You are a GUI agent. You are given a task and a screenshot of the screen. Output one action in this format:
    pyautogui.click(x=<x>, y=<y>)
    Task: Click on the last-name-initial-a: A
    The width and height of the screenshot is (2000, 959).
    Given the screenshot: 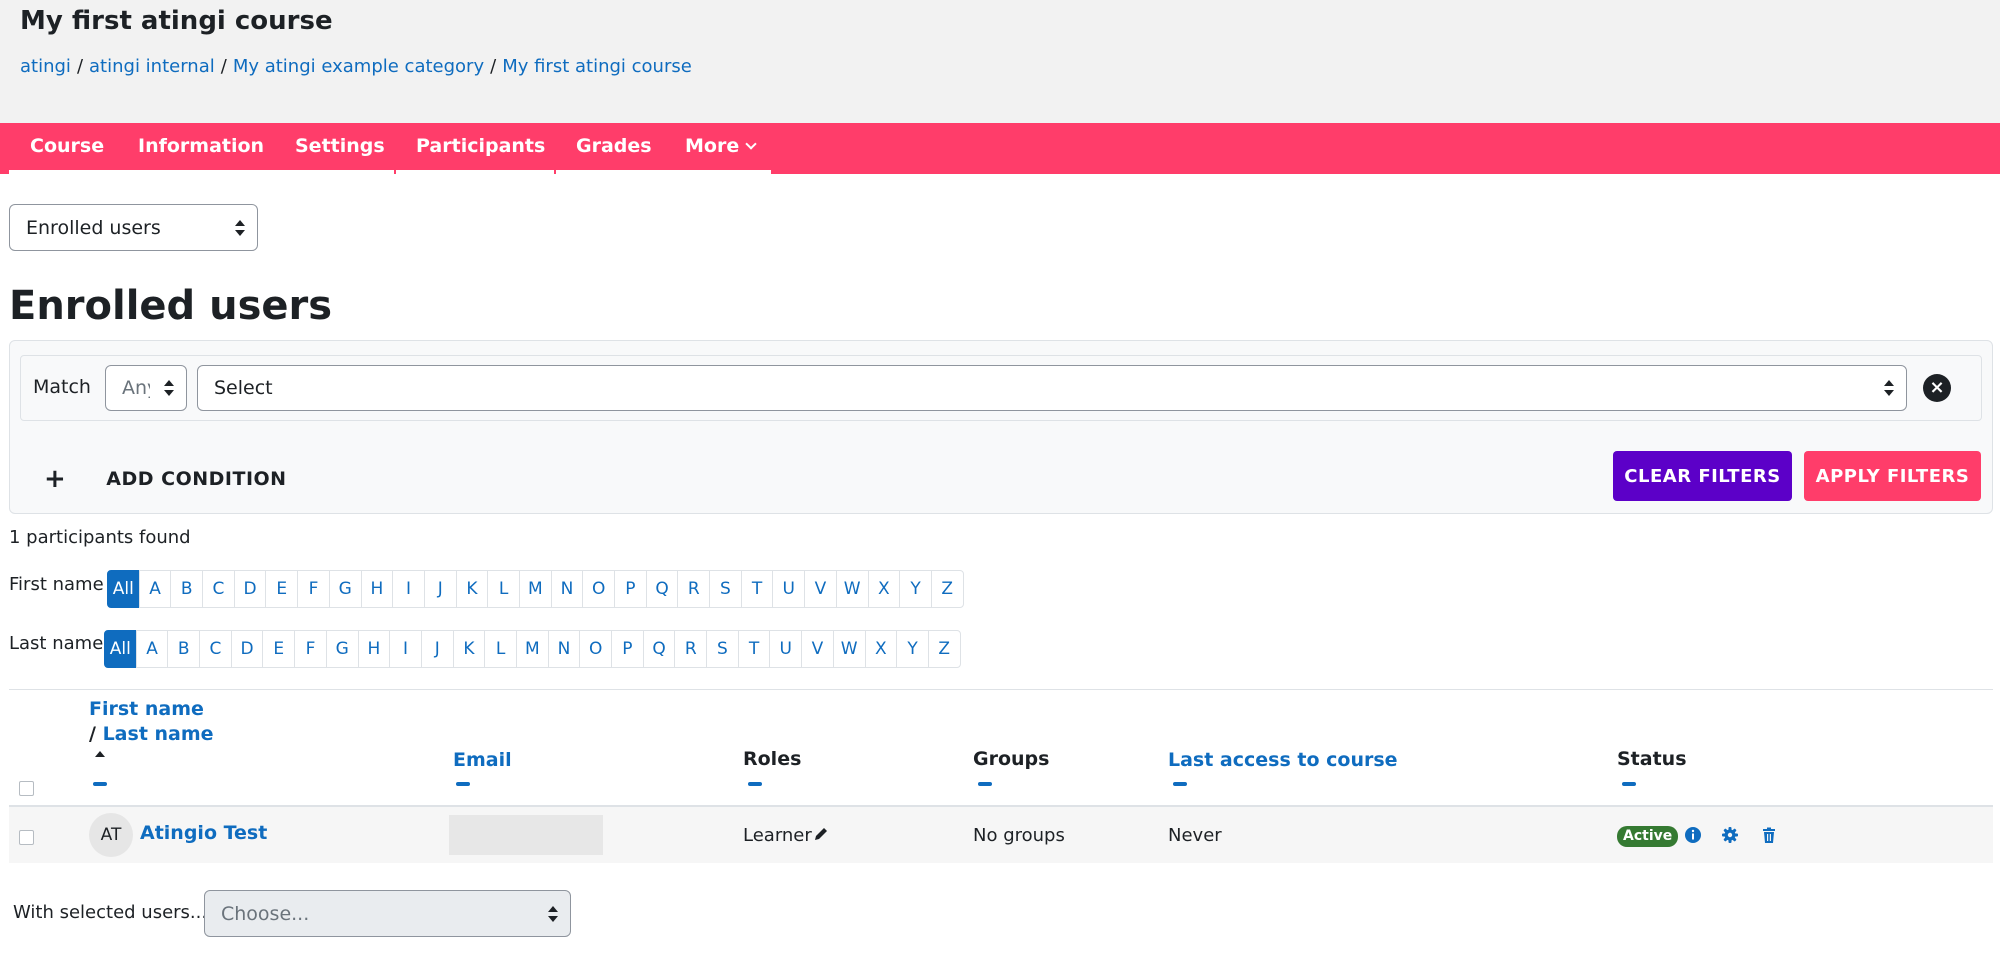 What is the action you would take?
    pyautogui.click(x=152, y=649)
    